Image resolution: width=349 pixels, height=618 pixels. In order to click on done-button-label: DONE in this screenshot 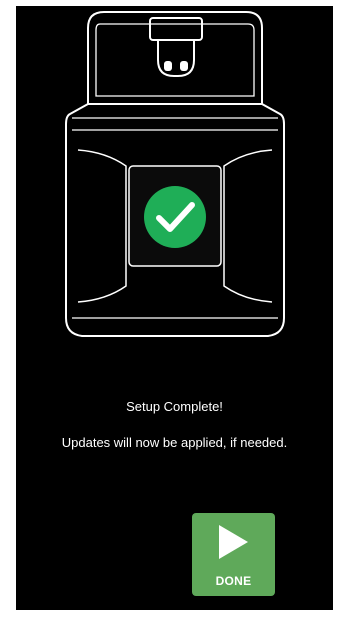, I will do `click(233, 581)`.